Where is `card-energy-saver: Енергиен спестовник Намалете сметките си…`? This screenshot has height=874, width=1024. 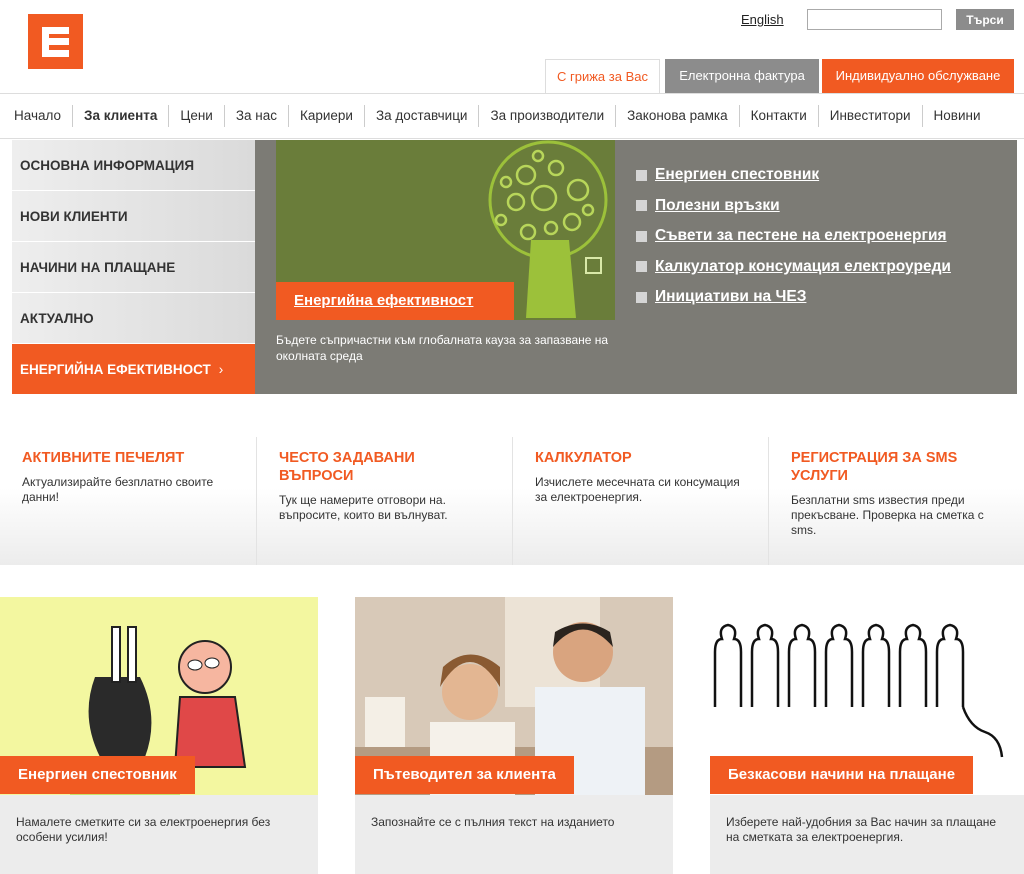 card-energy-saver: Енергиен спестовник Намалете сметките си… is located at coordinates (159, 735).